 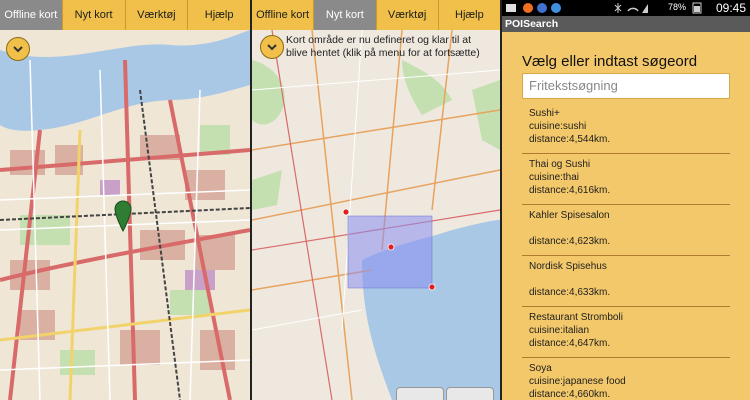 What do you see at coordinates (676, 7) in the screenshot?
I see `battery-level: 78%` at bounding box center [676, 7].